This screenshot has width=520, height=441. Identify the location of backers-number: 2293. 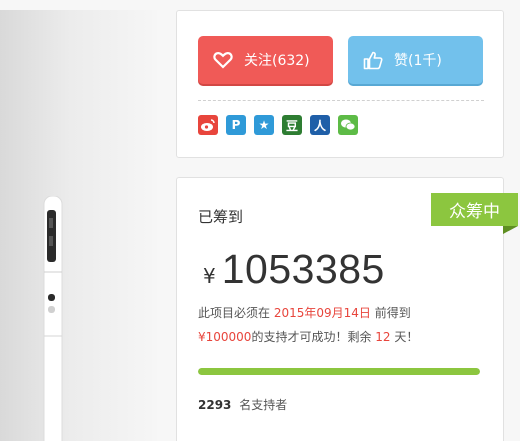
(215, 405).